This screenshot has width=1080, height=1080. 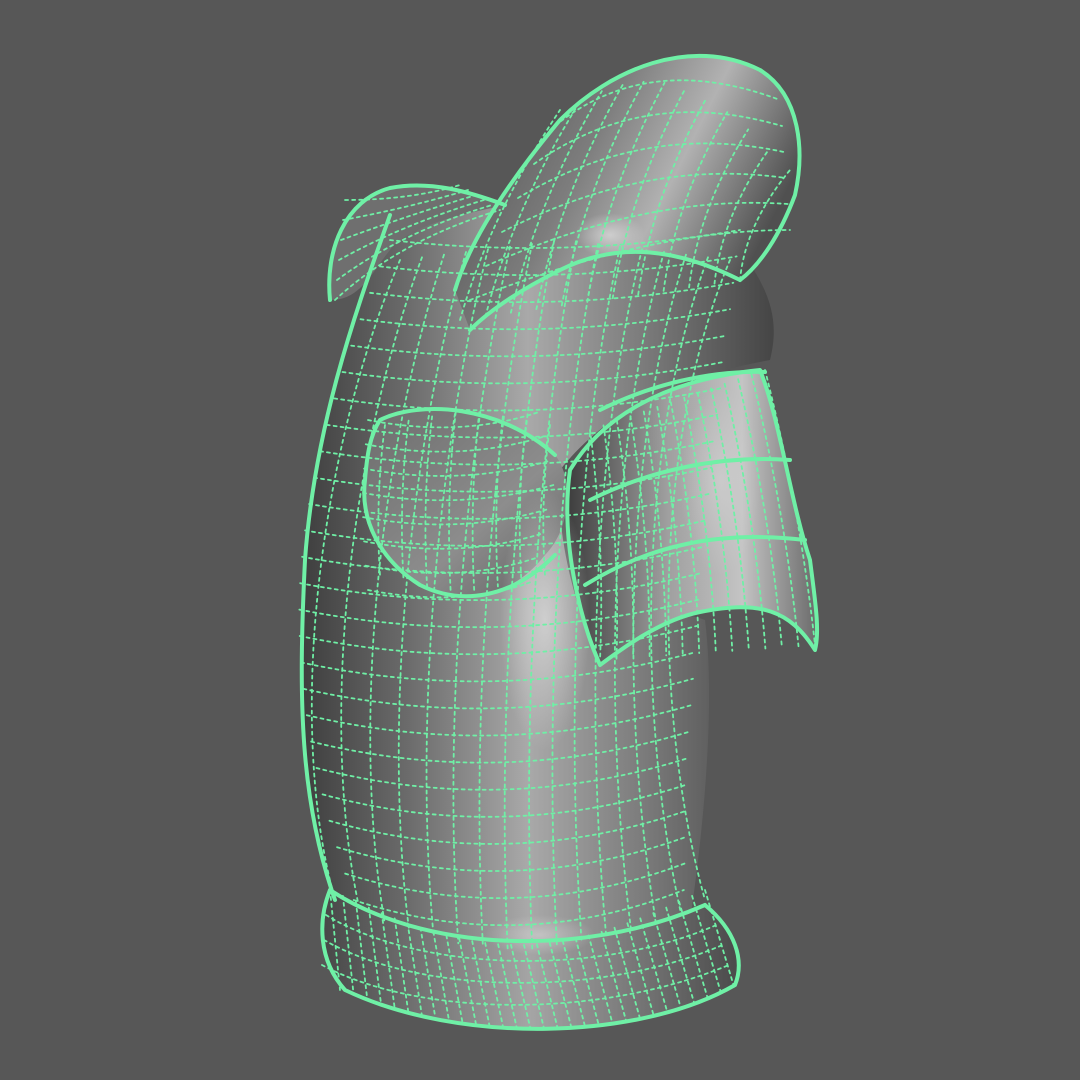 I want to click on specular-highlight-torso, so click(x=545, y=620).